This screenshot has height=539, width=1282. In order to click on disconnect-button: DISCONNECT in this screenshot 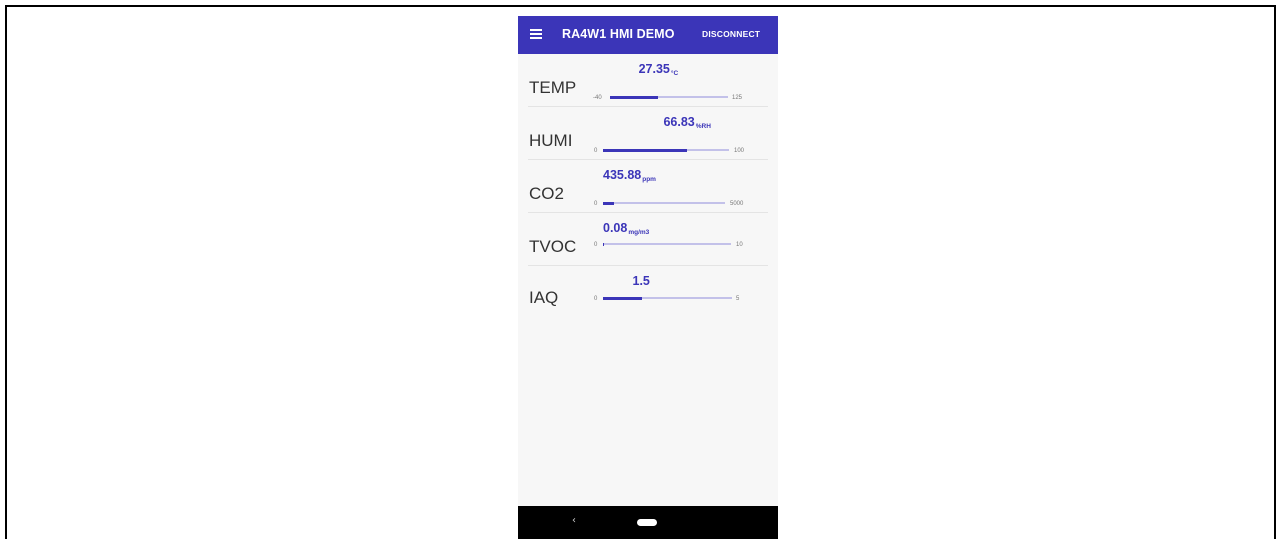, I will do `click(731, 34)`.